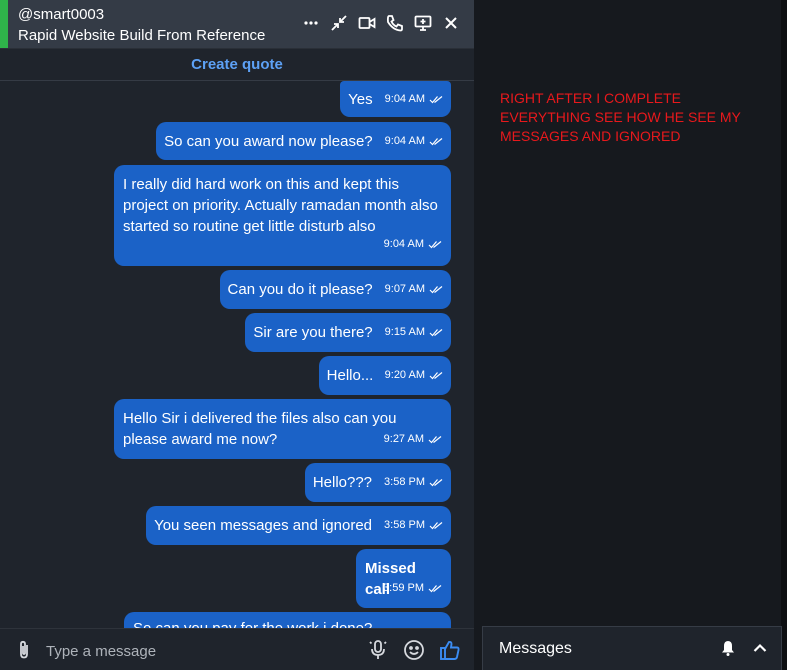  Describe the element at coordinates (287, 623) in the screenshot. I see `message-text: So can you pay for the work i done?` at that location.